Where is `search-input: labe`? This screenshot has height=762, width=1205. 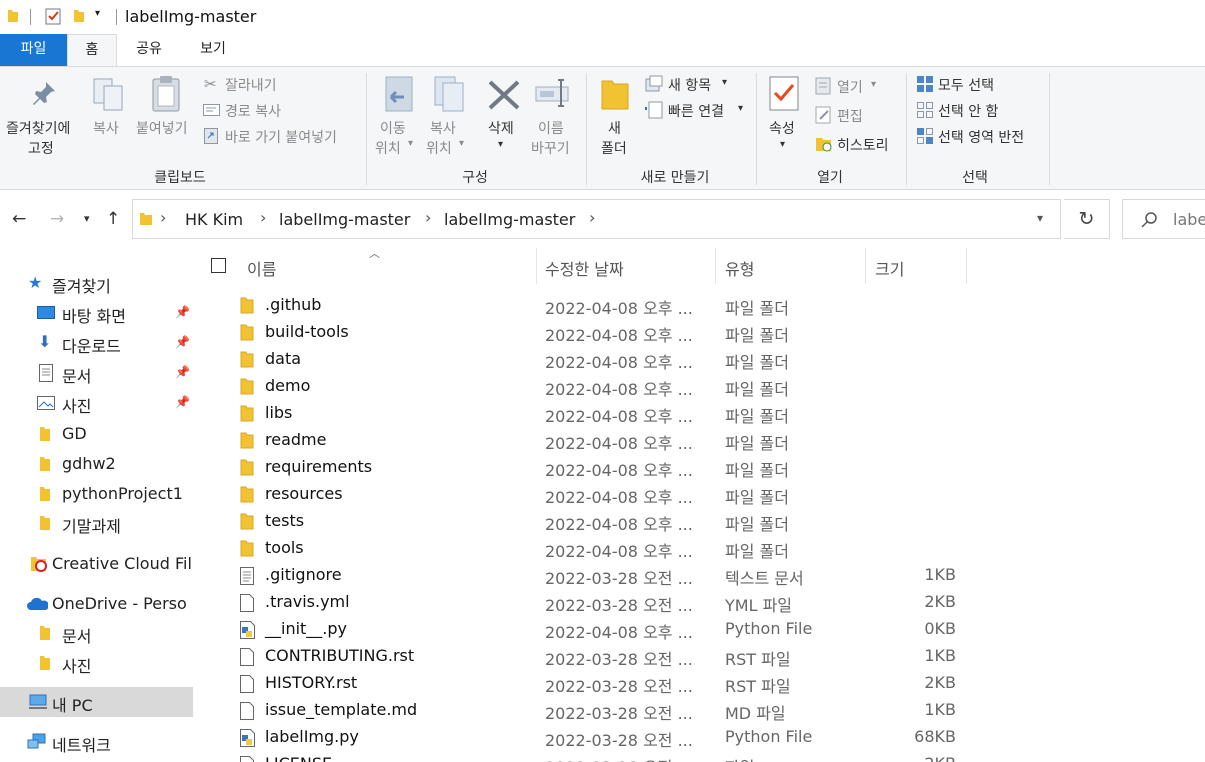
search-input: labe is located at coordinates (1163, 219).